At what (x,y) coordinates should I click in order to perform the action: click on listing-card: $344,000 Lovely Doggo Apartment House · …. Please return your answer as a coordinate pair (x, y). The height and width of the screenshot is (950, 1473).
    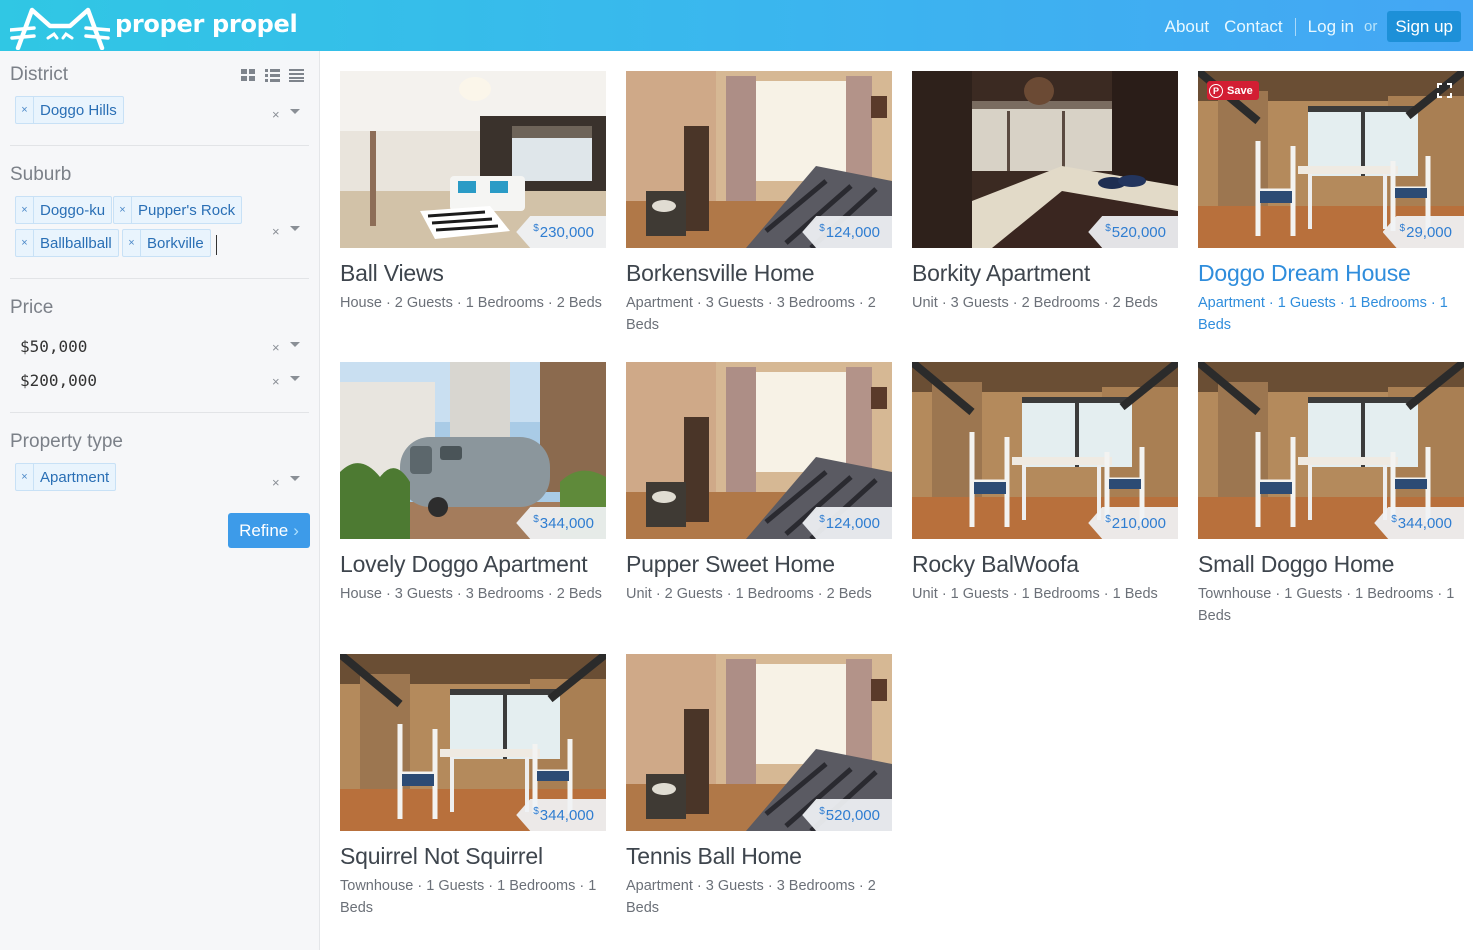
    Looking at the image, I should click on (473, 483).